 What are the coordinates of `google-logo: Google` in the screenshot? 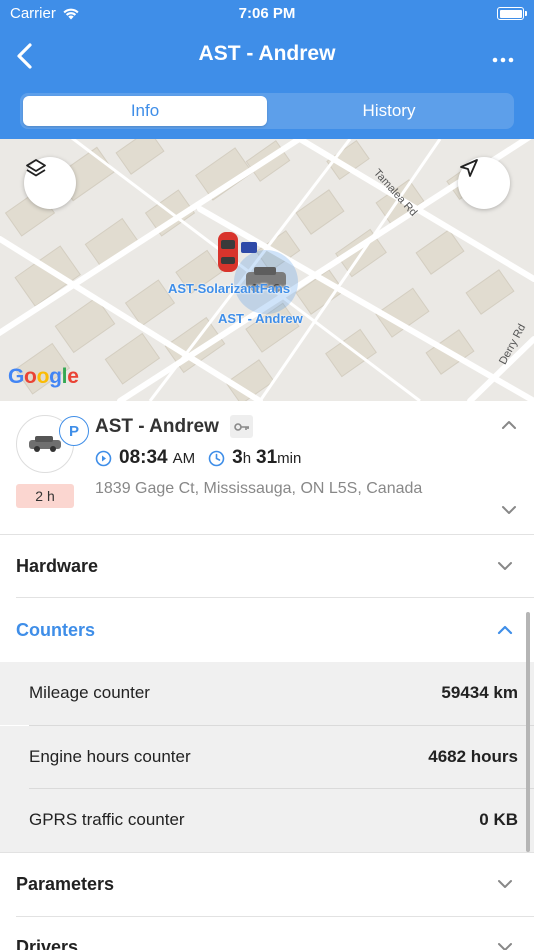 It's located at (43, 376).